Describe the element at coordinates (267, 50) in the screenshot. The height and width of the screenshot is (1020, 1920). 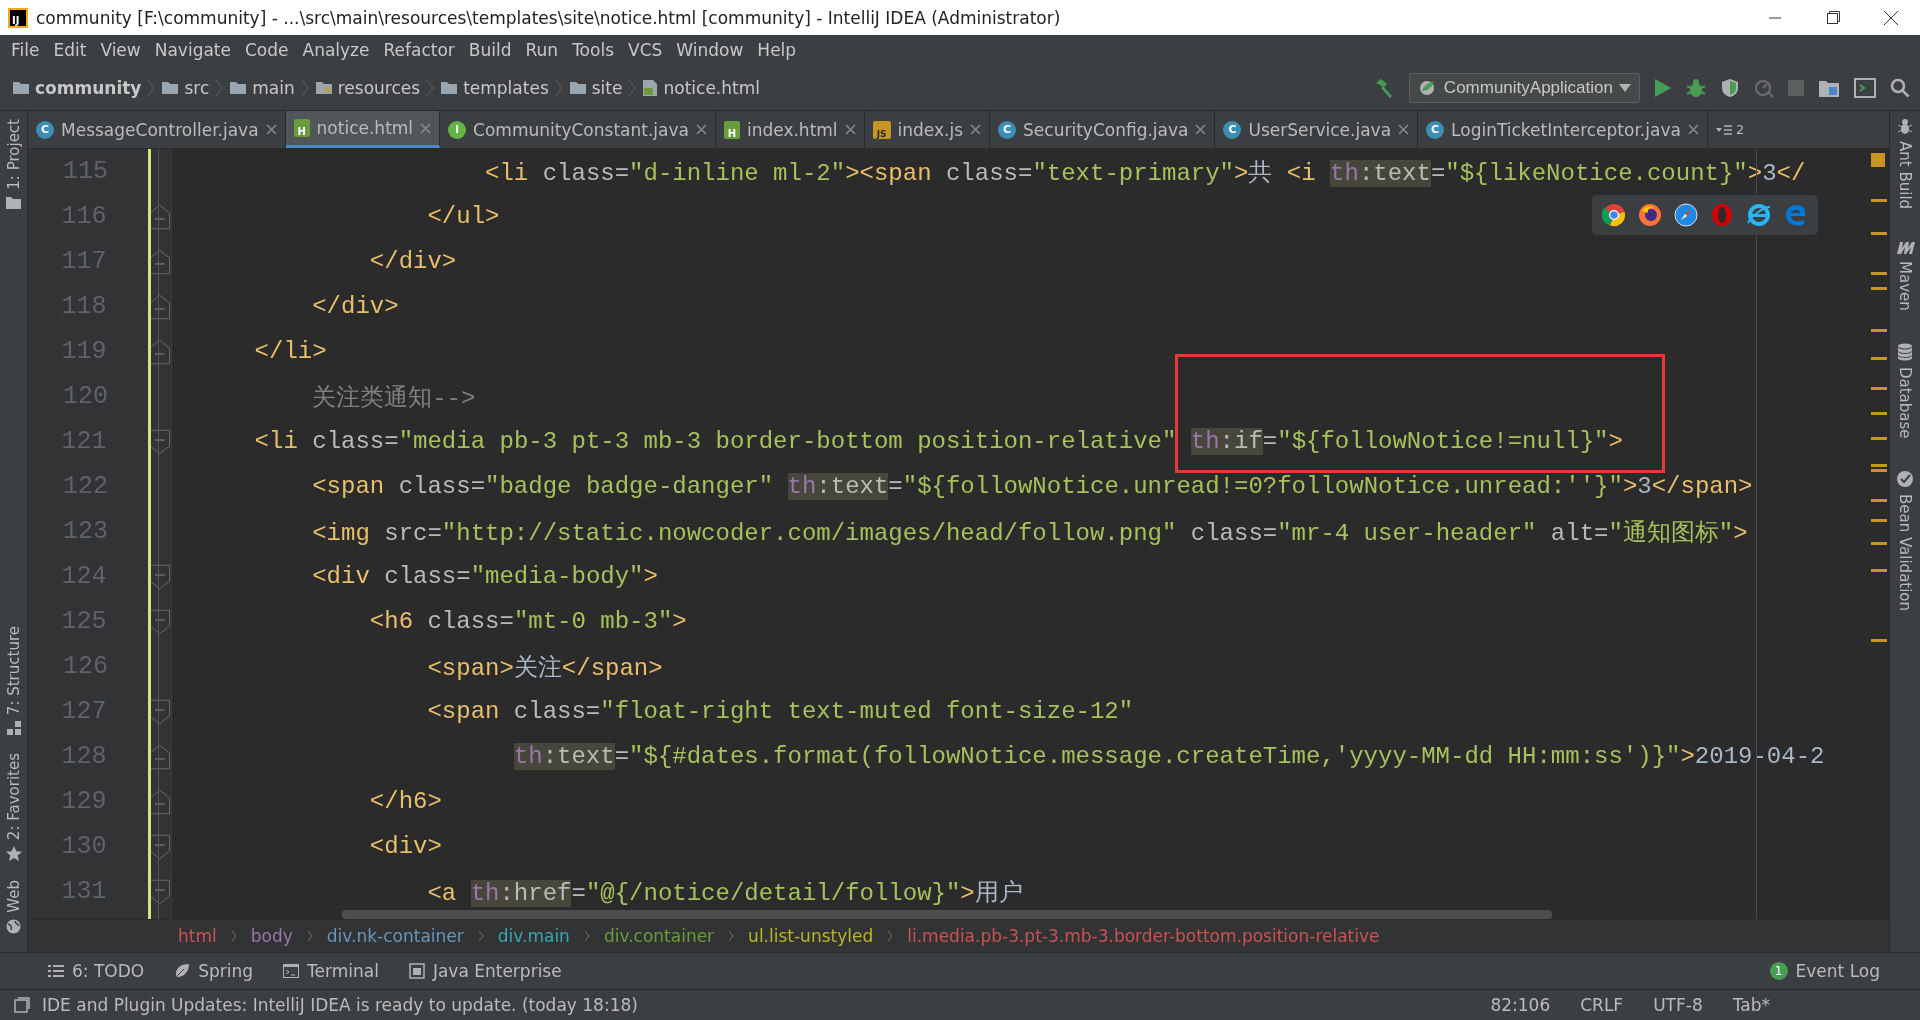
I see `menu-item: Code` at that location.